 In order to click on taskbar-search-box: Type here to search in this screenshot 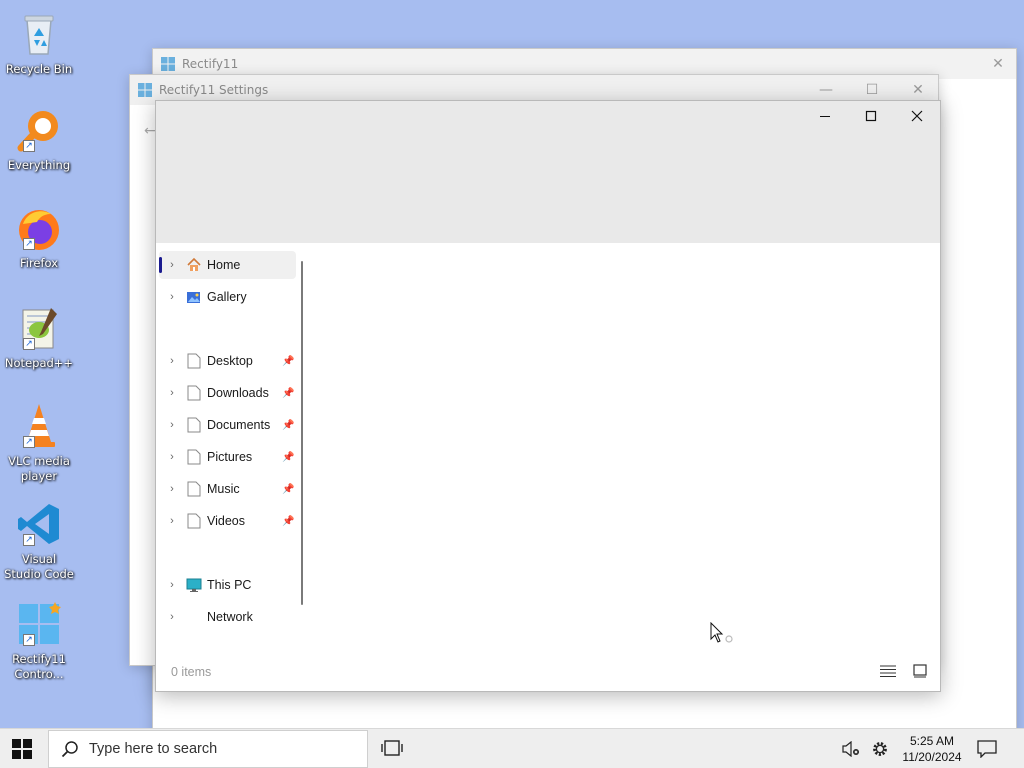, I will do `click(208, 749)`.